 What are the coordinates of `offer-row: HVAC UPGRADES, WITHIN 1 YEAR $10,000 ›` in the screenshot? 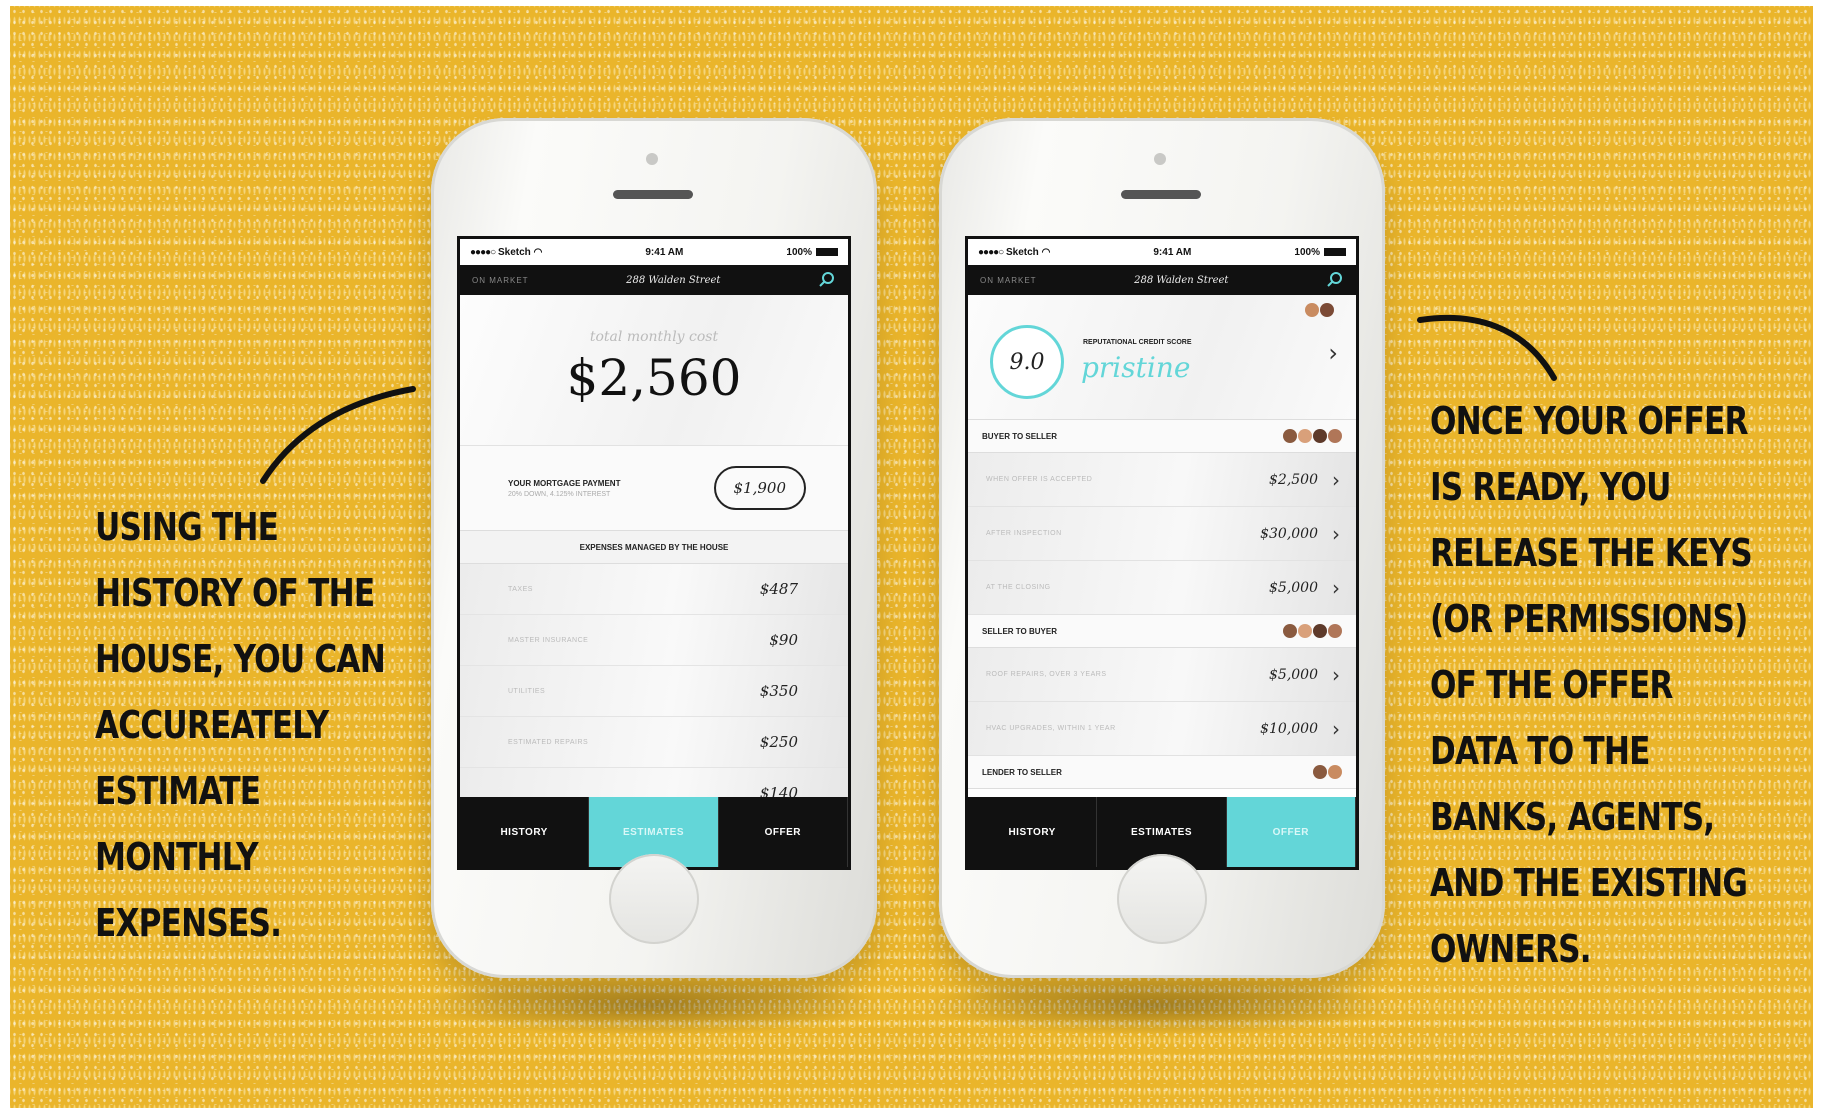 It's located at (1162, 729).